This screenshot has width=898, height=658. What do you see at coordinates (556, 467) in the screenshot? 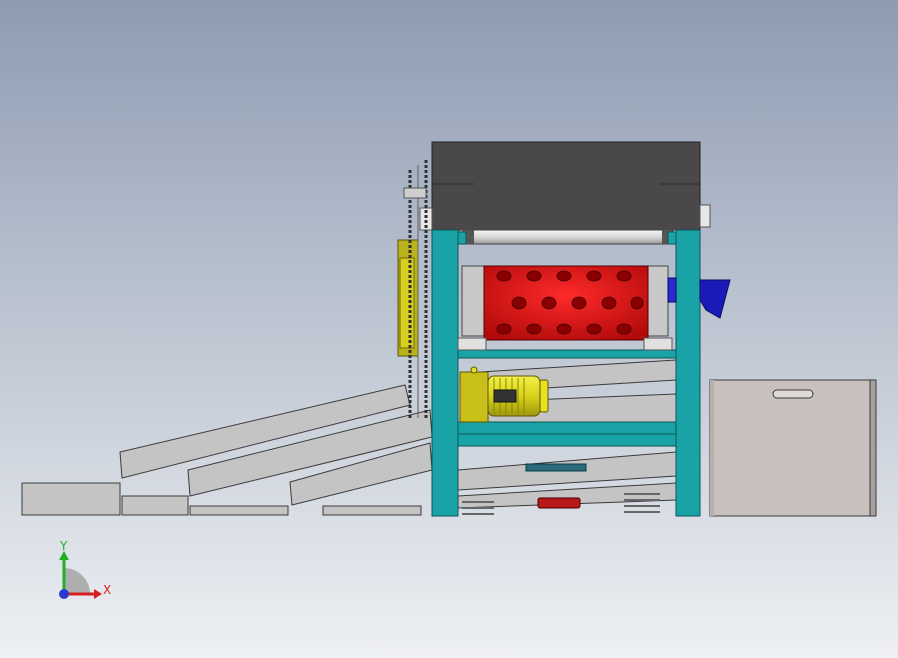
I see `teal-plate` at bounding box center [556, 467].